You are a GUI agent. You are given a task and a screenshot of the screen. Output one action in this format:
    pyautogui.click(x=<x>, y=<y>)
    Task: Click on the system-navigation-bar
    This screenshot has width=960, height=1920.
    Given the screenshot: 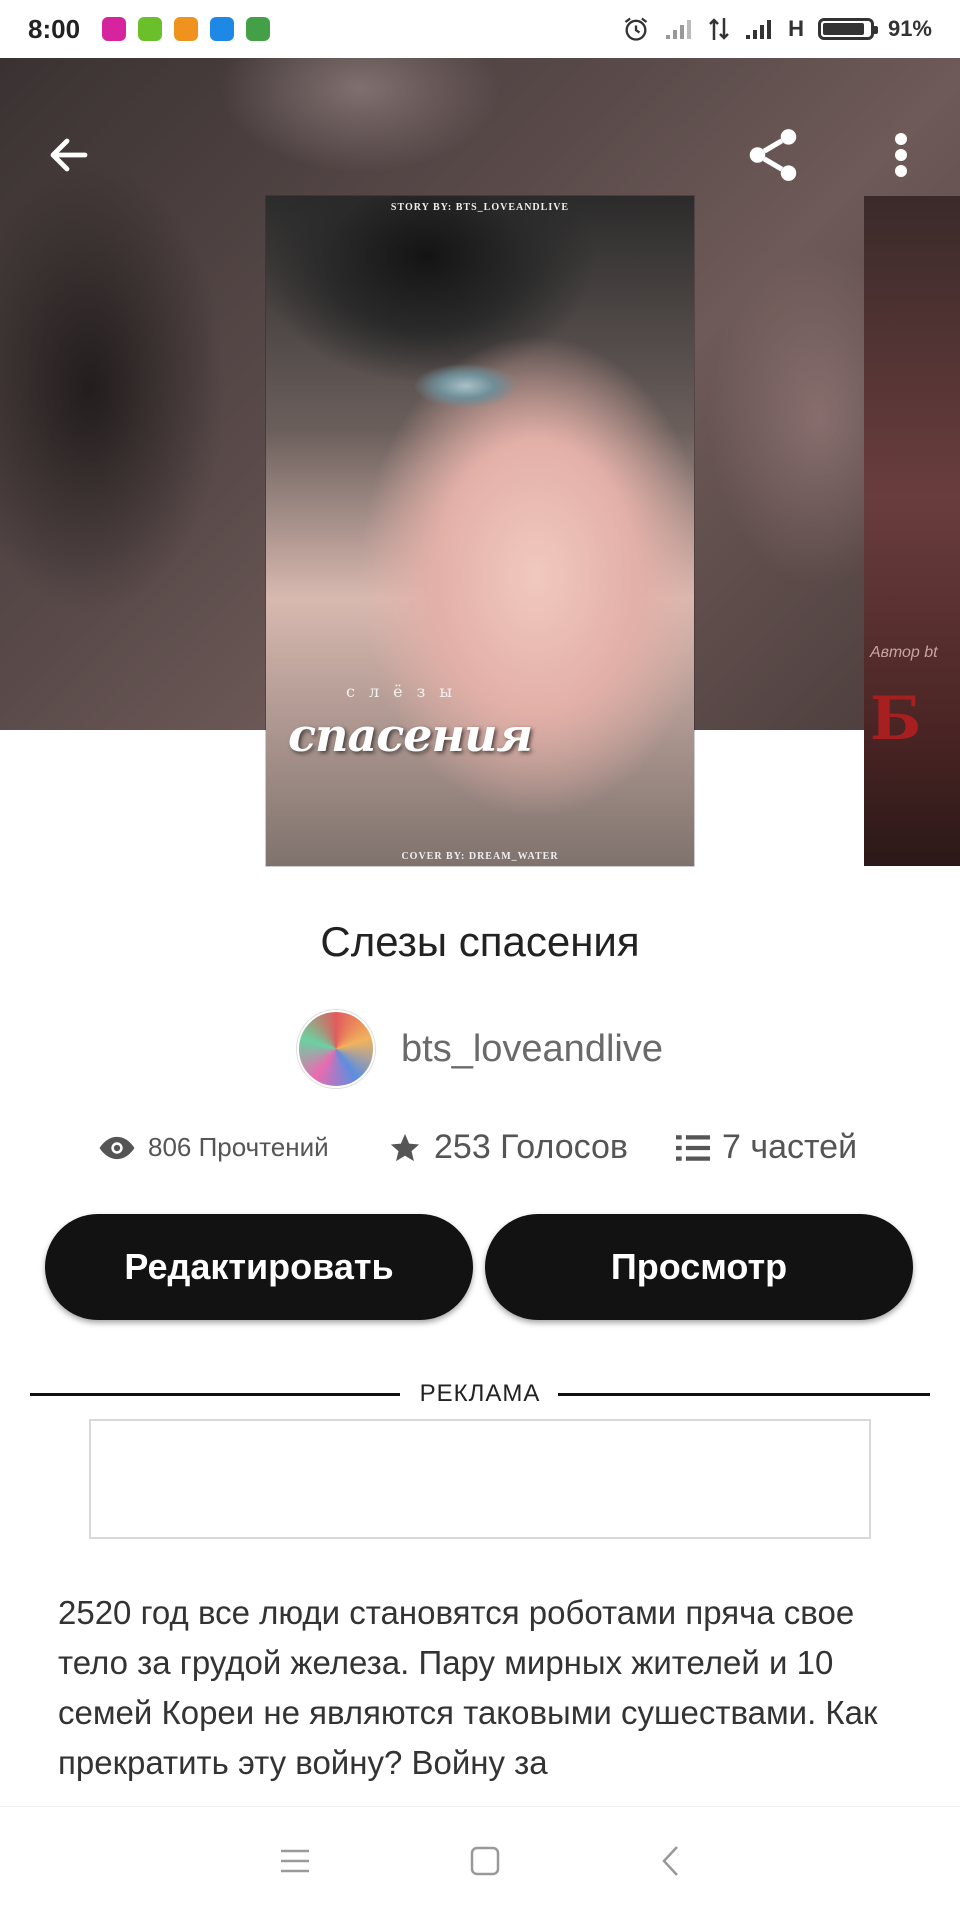 What is the action you would take?
    pyautogui.click(x=480, y=1863)
    